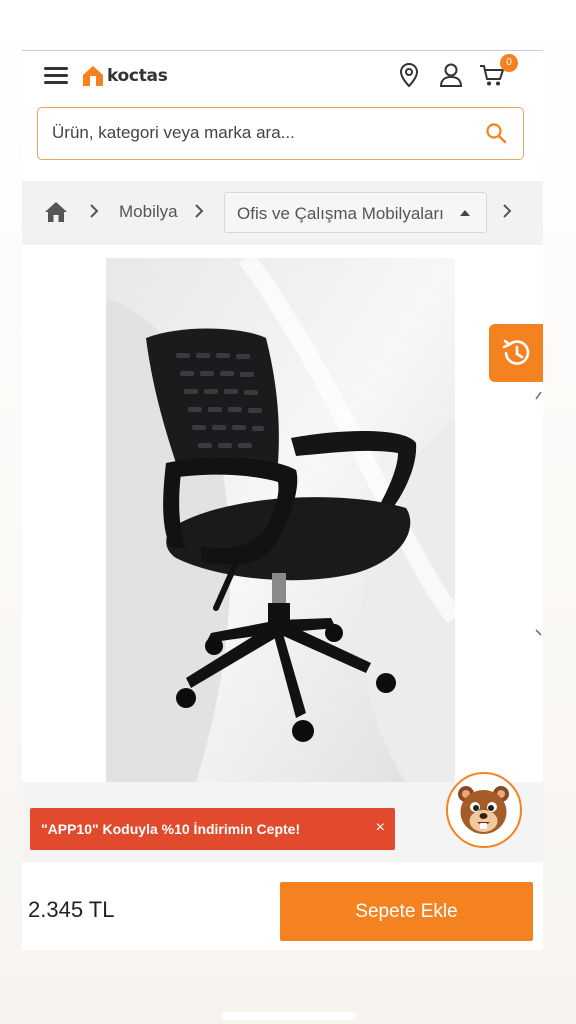 The image size is (576, 1024). I want to click on promo-text: "APP10" Koduyla %10 İndirimin Cepte!, so click(171, 829).